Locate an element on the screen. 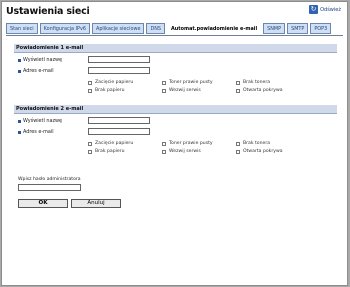  tab-network-apps: Aplikacje sieciowe is located at coordinates (118, 28).